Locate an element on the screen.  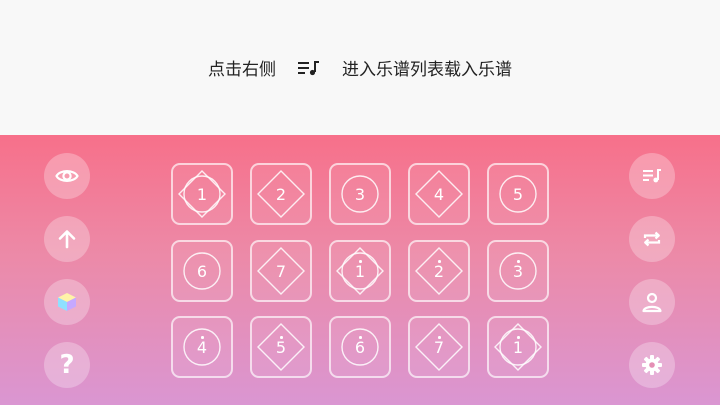
scroll-up-button is located at coordinates (67, 239).